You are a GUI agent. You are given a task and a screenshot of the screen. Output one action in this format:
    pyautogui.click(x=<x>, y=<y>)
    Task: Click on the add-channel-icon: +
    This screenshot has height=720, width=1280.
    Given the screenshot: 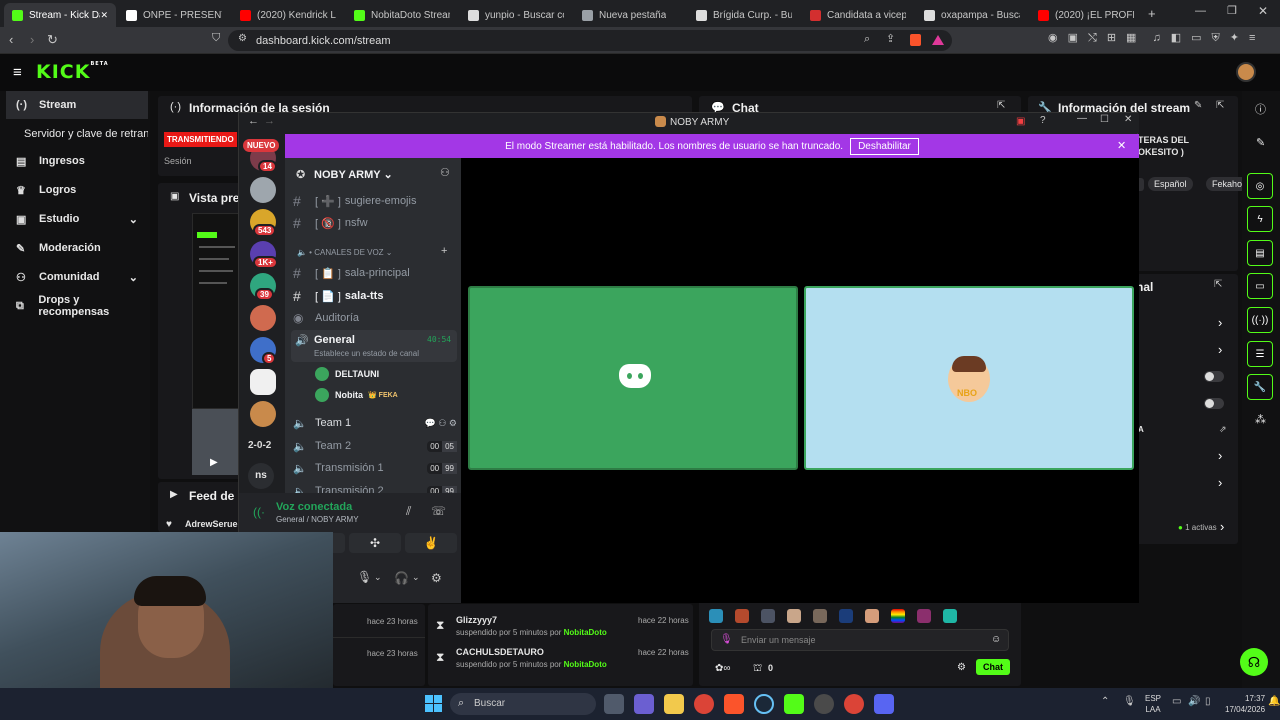 What is the action you would take?
    pyautogui.click(x=444, y=251)
    